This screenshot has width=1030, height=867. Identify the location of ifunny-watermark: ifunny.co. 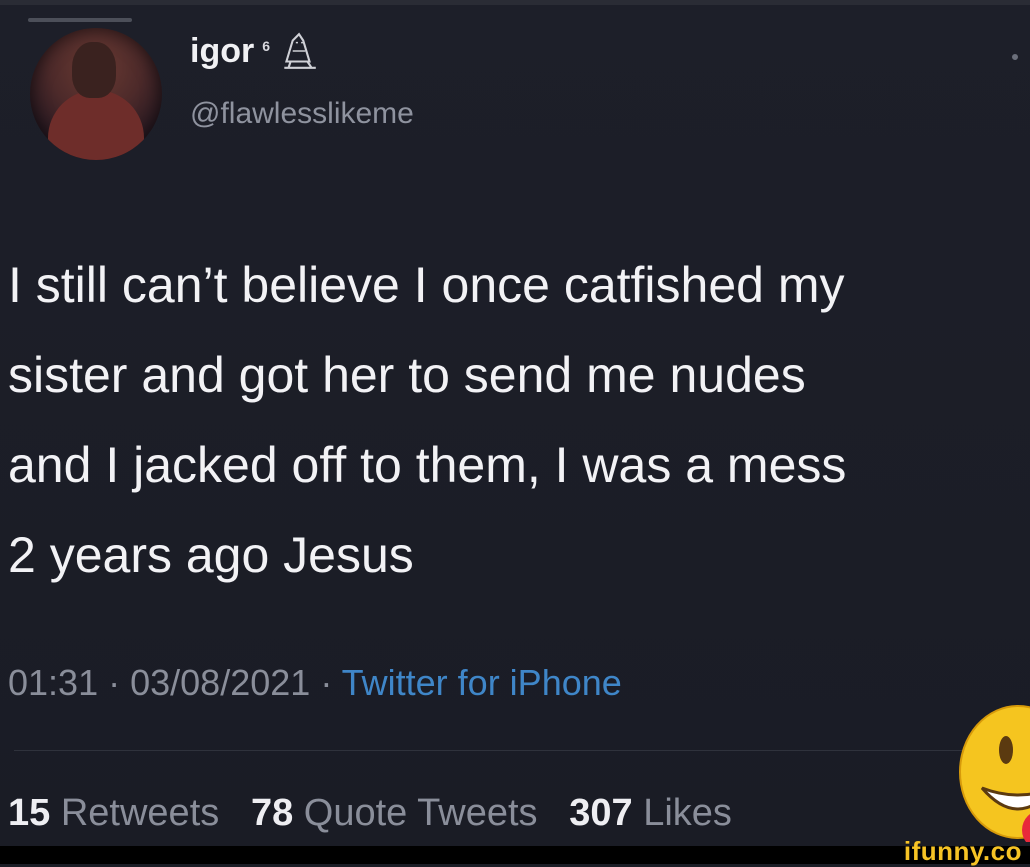
(962, 851).